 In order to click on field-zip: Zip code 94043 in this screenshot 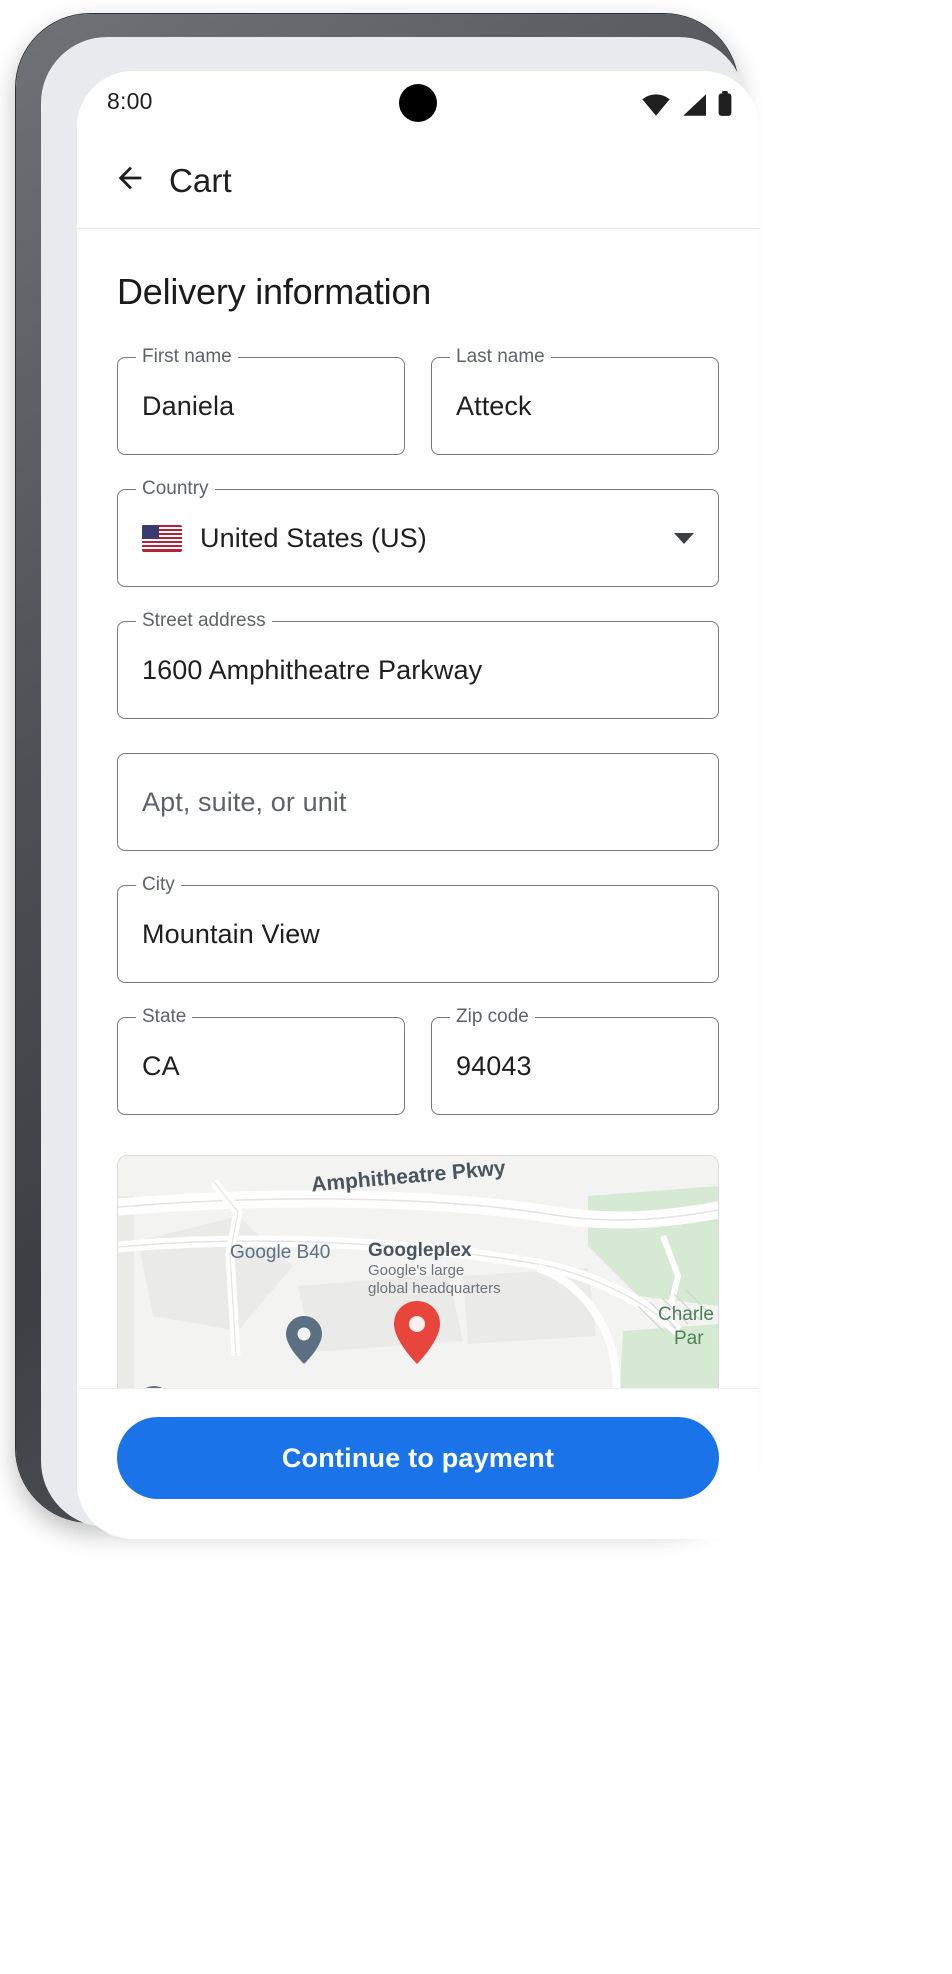, I will do `click(575, 1060)`.